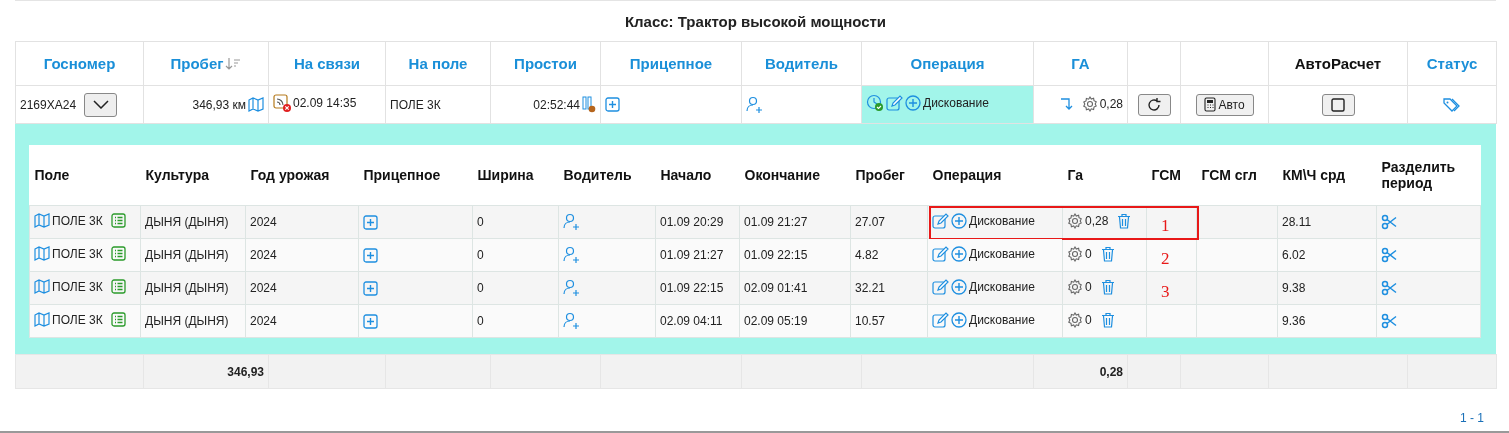 The image size is (1509, 433). I want to click on mileage-value: 346,93 км, so click(219, 104).